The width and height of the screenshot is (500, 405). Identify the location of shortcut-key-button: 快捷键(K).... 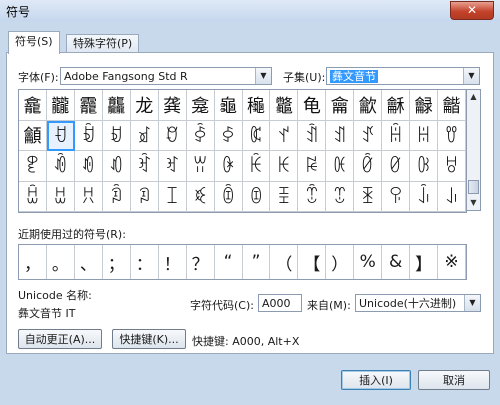
(149, 339).